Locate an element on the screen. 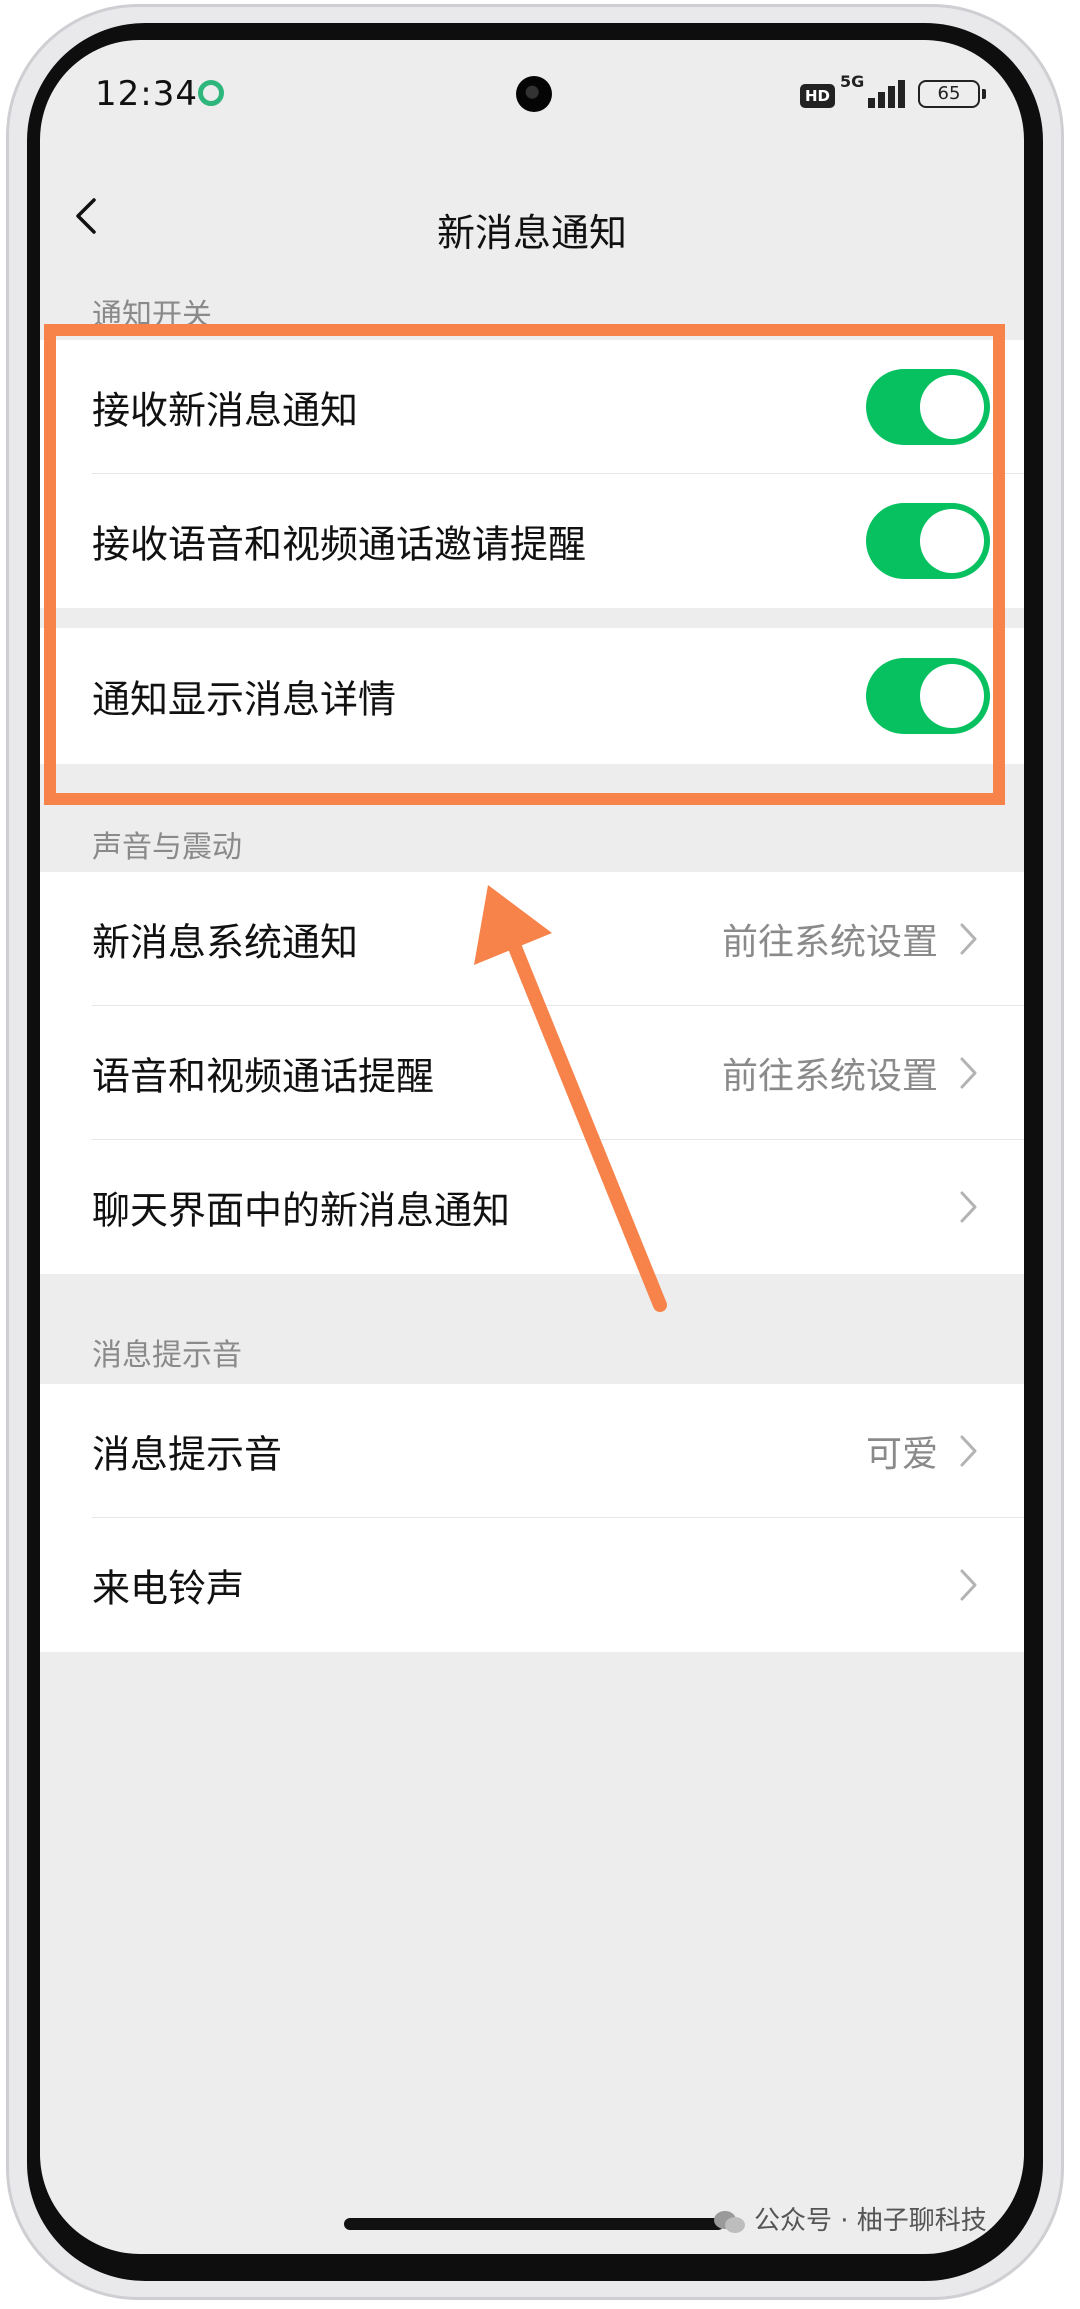  setting-row-call-reminder: 语音和视频通话提醒 前往系统设置 is located at coordinates (532, 1073).